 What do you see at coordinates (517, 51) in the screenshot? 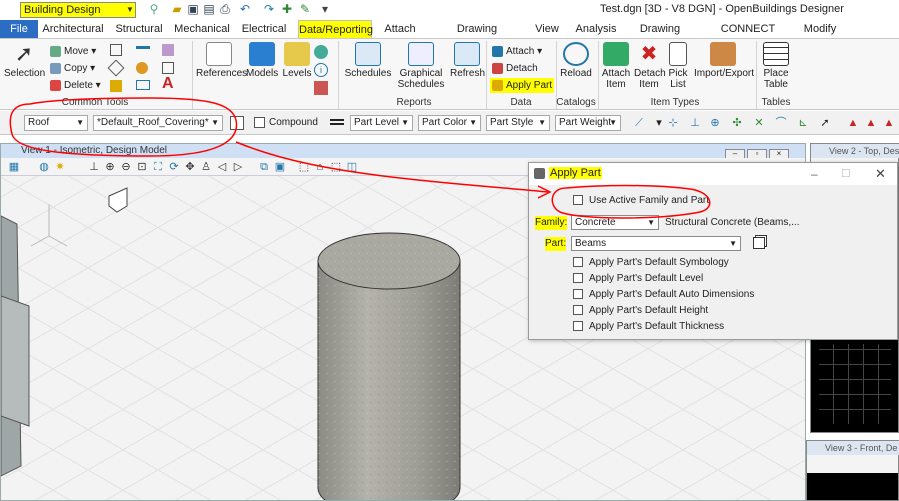
I see `attach-data-button: Attach ▾` at bounding box center [517, 51].